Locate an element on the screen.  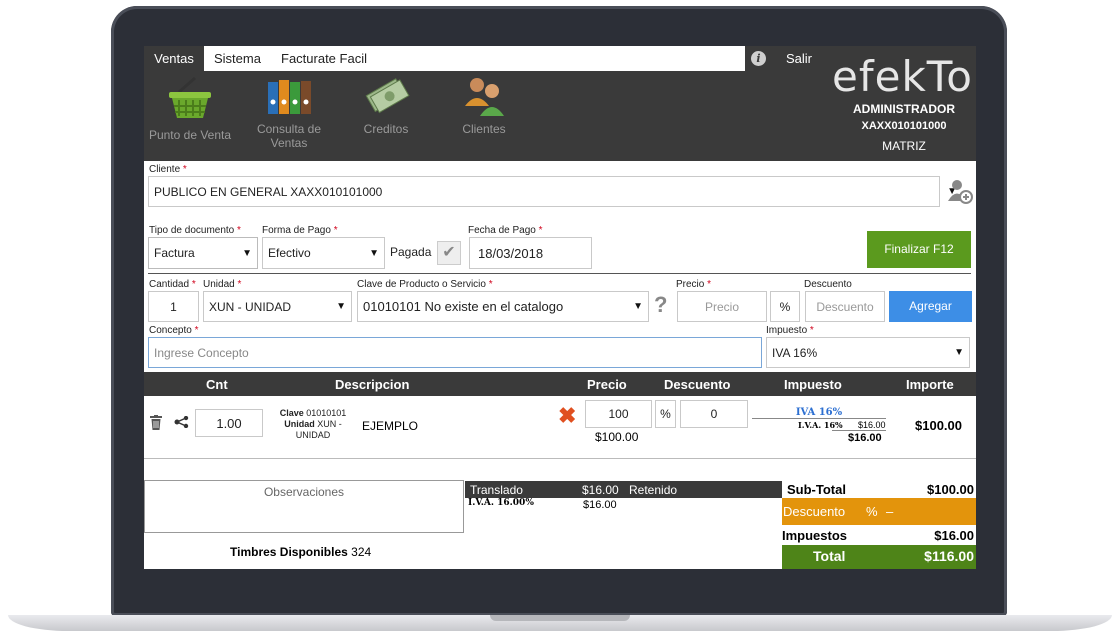
toolbar-clientes: Clientes is located at coordinates (484, 106).